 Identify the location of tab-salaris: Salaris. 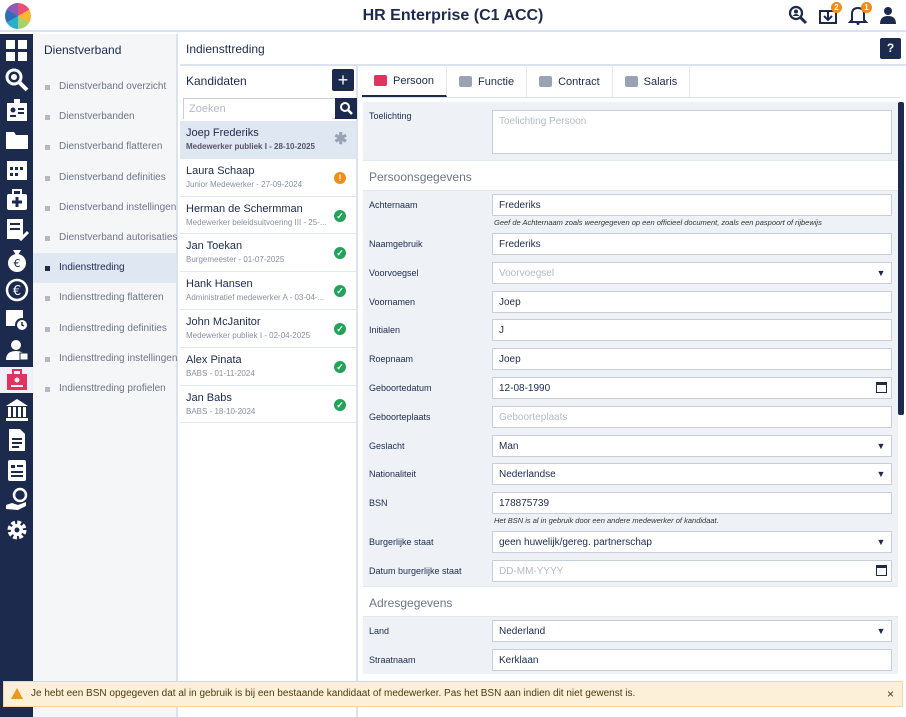
(652, 81).